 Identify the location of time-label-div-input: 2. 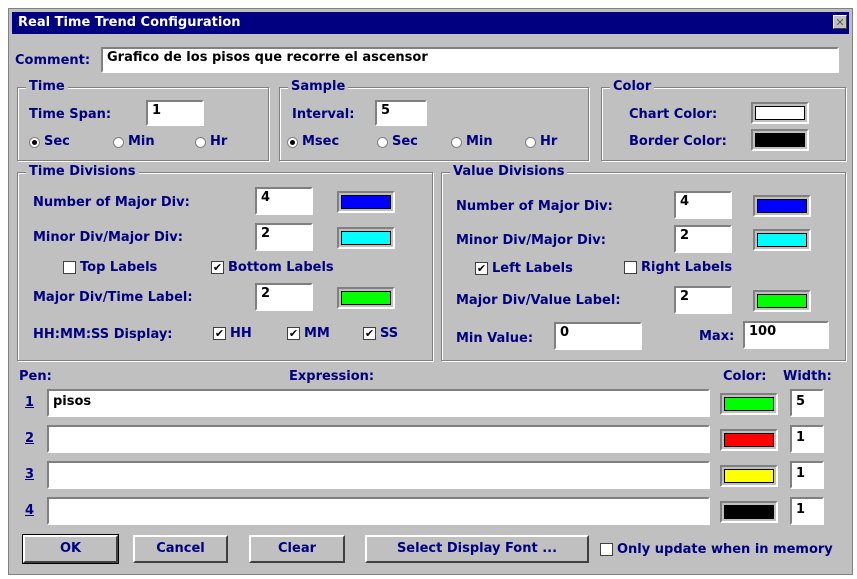
(284, 297).